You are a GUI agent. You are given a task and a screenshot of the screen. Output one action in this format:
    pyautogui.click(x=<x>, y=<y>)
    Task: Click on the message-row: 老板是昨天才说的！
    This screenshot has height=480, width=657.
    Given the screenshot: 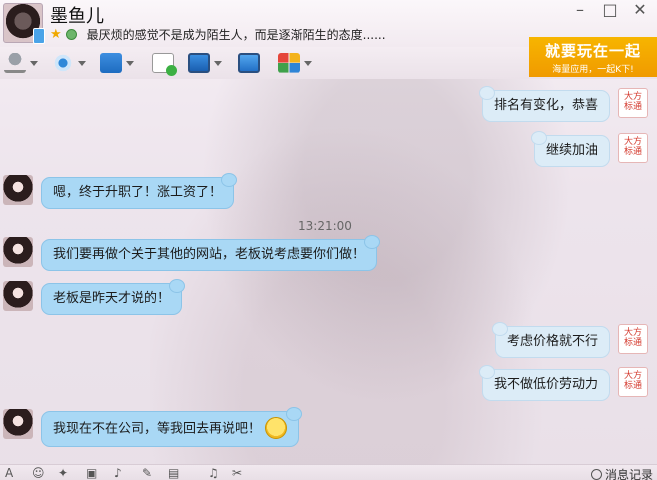 What is the action you would take?
    pyautogui.click(x=94, y=297)
    